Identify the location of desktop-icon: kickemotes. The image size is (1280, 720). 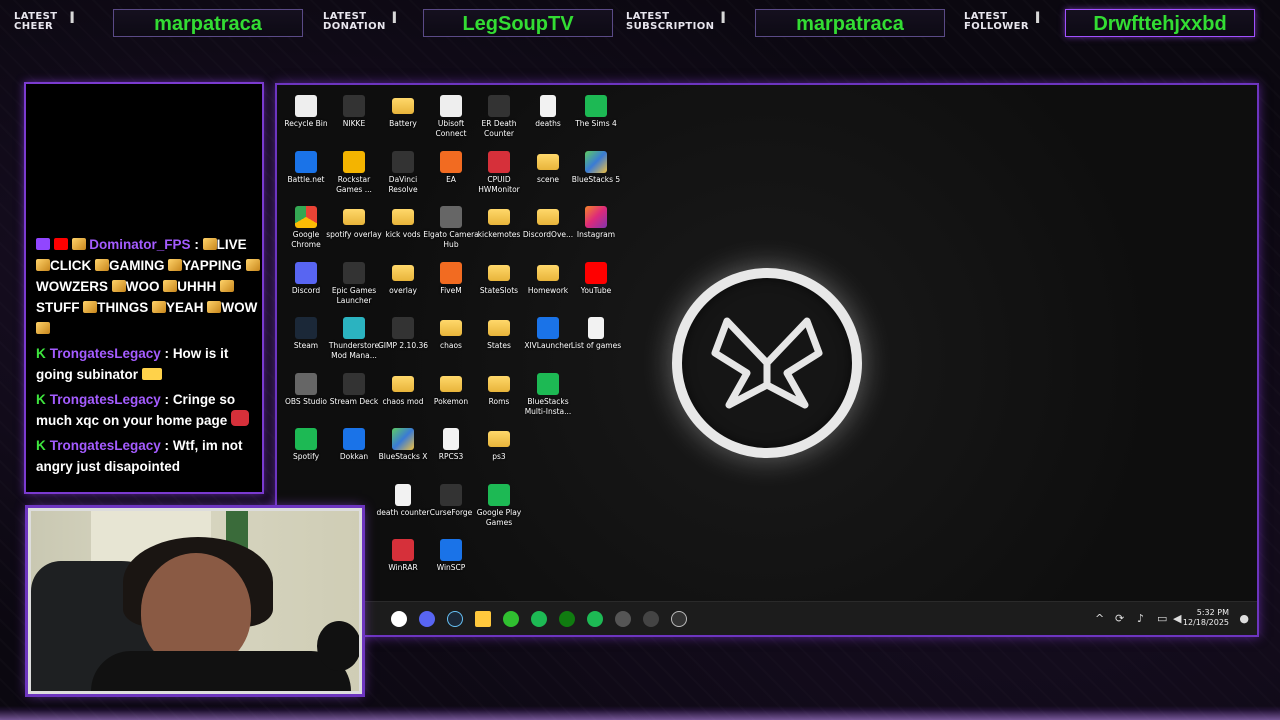
(499, 223).